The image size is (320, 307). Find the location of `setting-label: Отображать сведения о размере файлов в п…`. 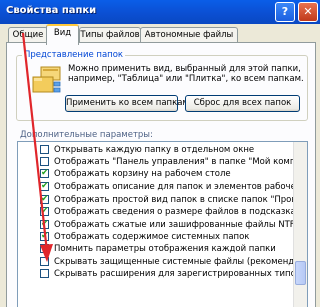

setting-label: Отображать сведения о размере файлов в п… is located at coordinates (181, 212).